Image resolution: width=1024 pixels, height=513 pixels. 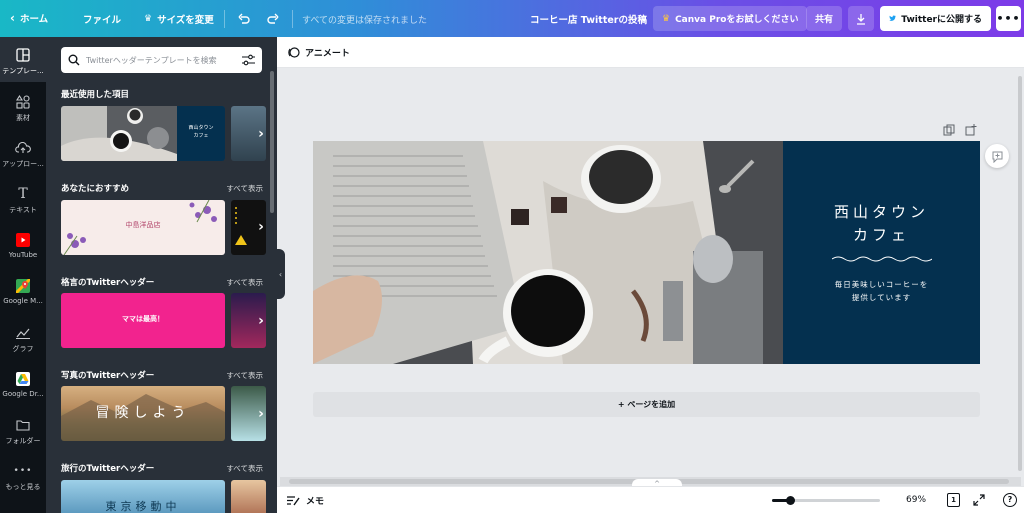 I want to click on recent-template-thumb: 西山タウン カフェ, so click(x=143, y=133).